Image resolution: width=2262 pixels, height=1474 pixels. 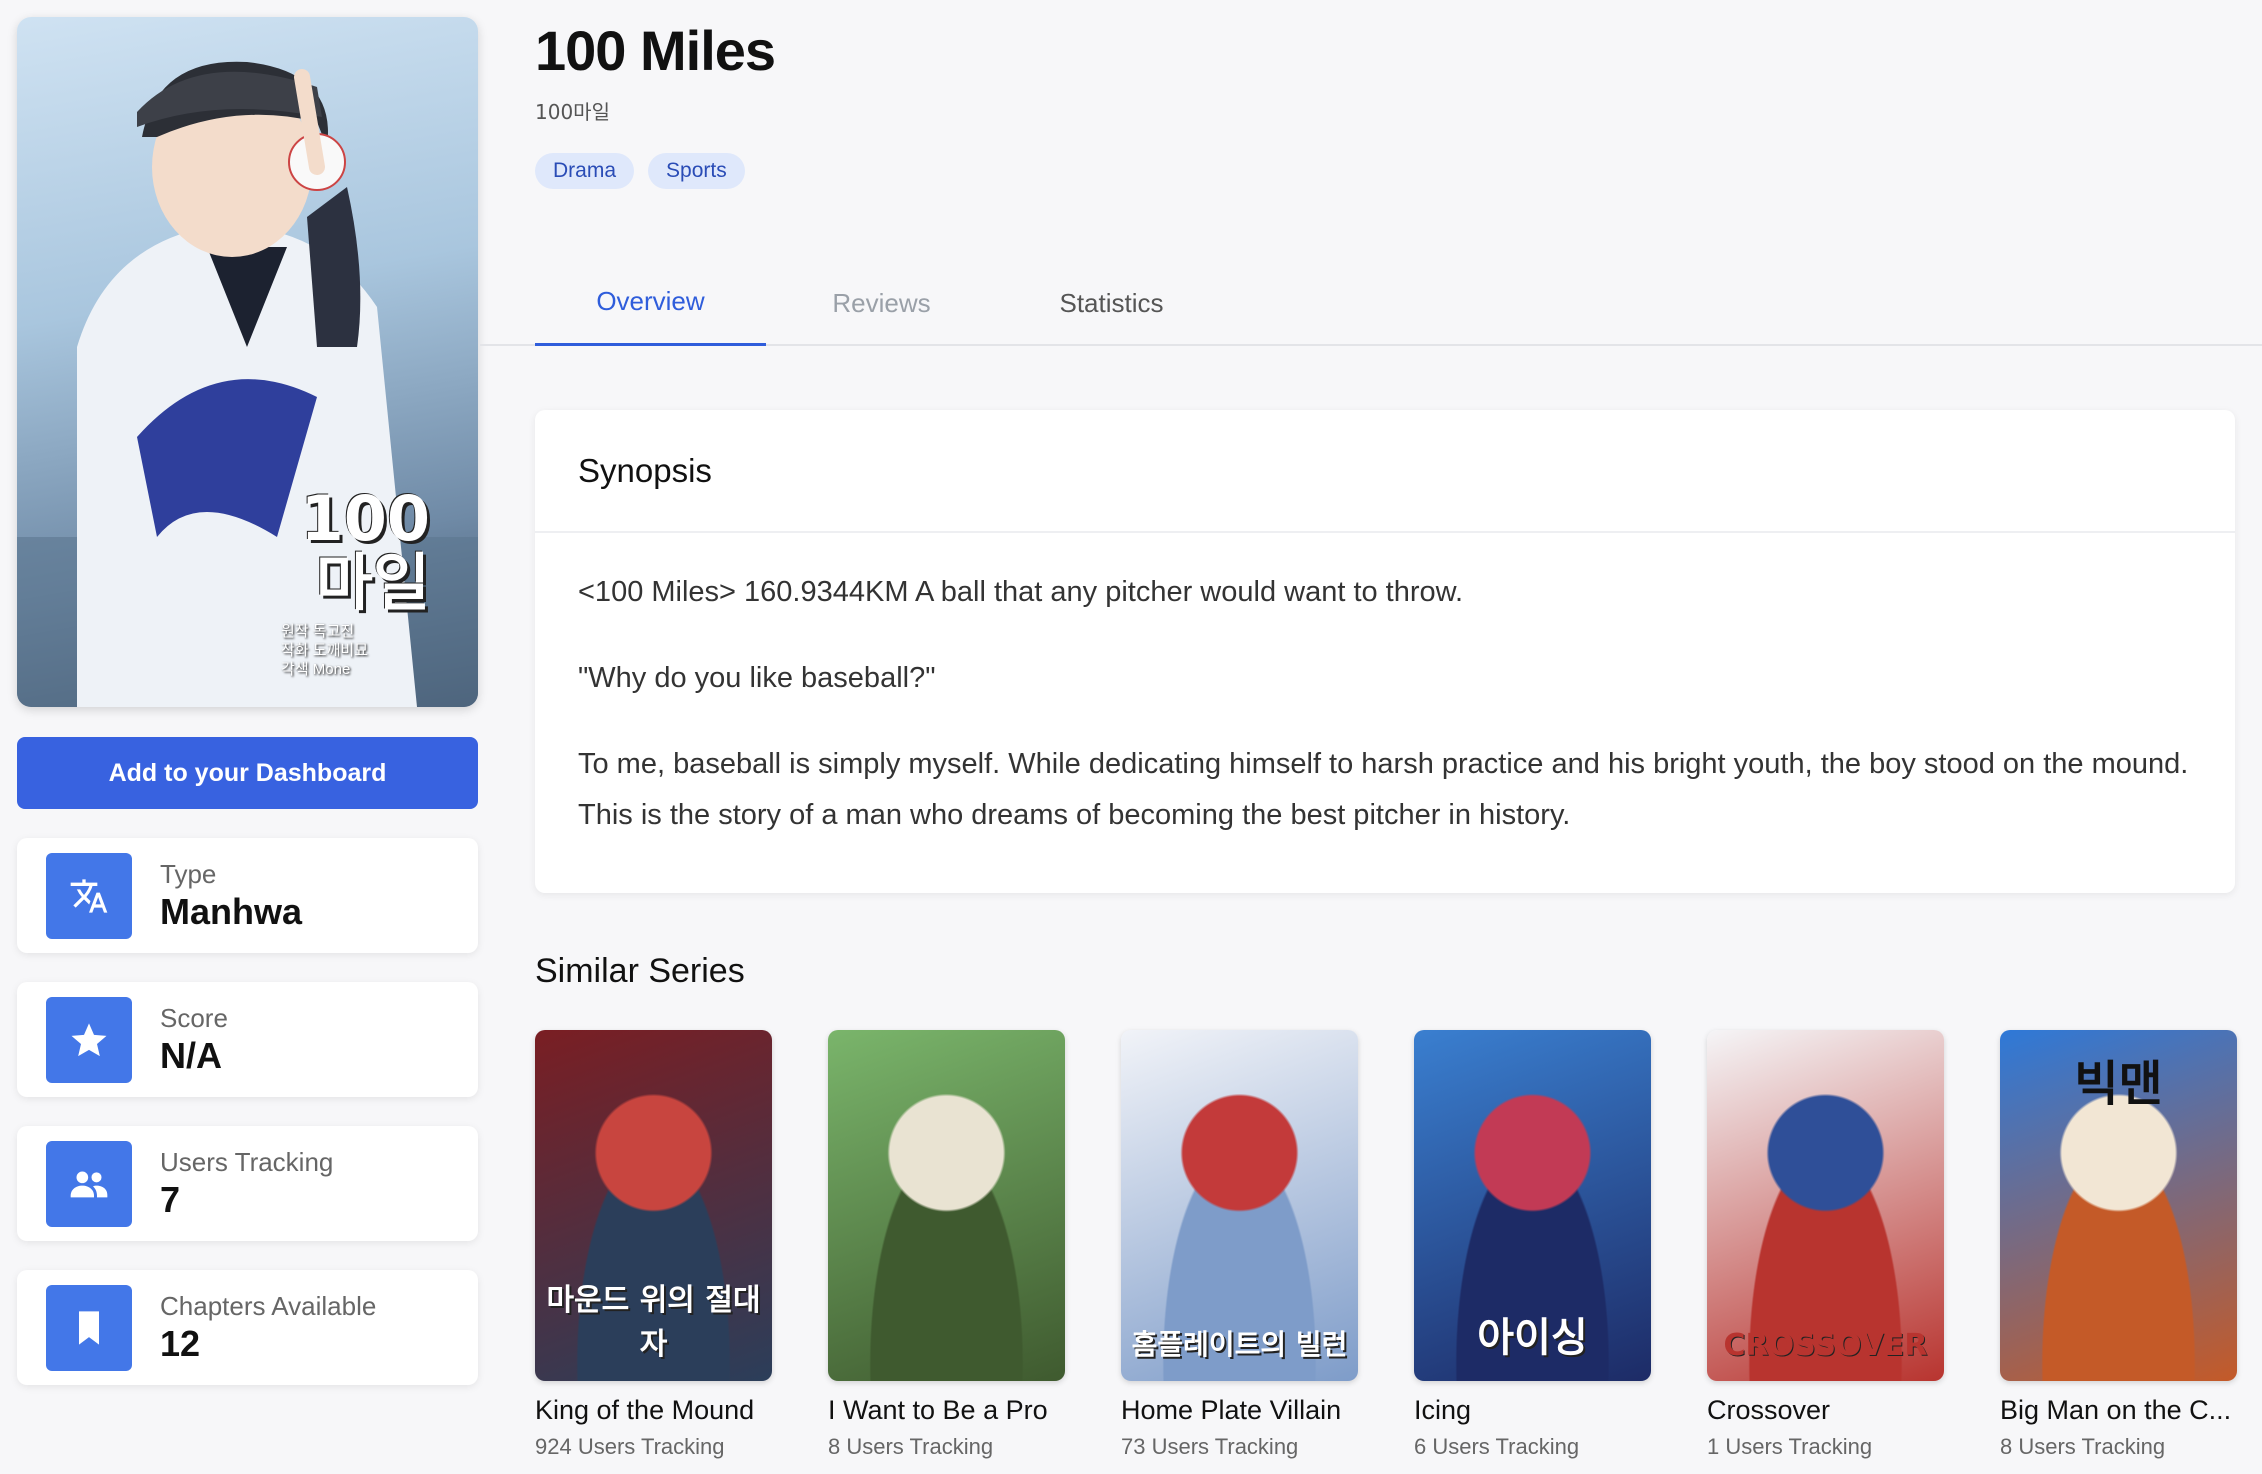 I want to click on similar-series-card: I Want to Be a Pro 8 Users Tracking, so click(x=946, y=1245).